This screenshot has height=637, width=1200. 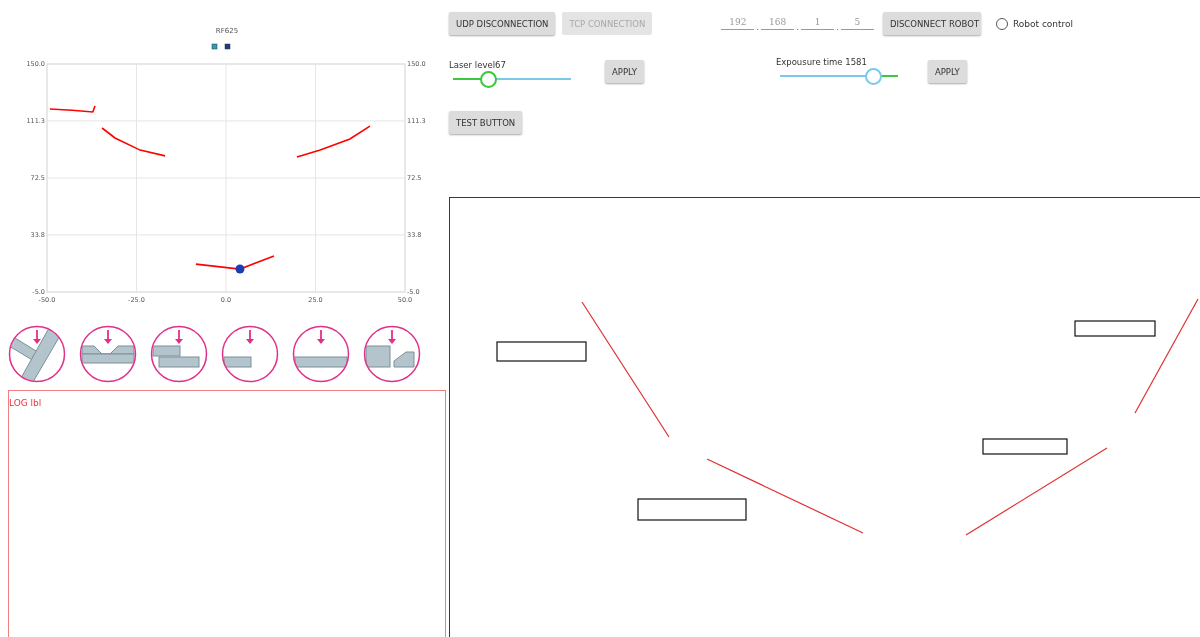 What do you see at coordinates (821, 62) in the screenshot?
I see `slider-label: Expousure time 1581` at bounding box center [821, 62].